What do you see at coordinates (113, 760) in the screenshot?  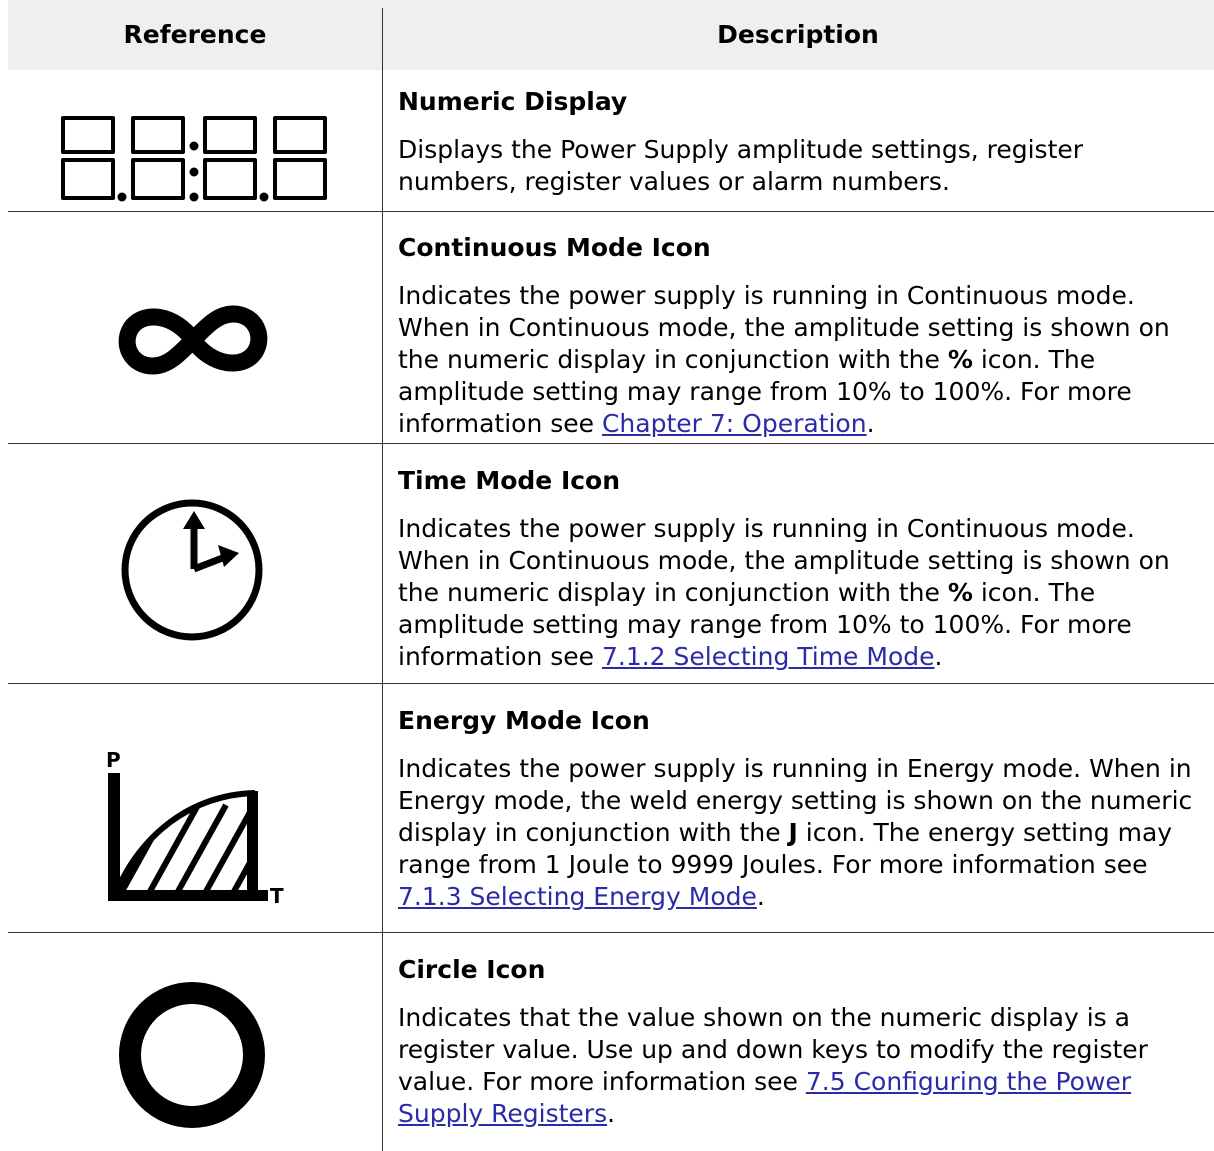 I see `axis-label-p: P` at bounding box center [113, 760].